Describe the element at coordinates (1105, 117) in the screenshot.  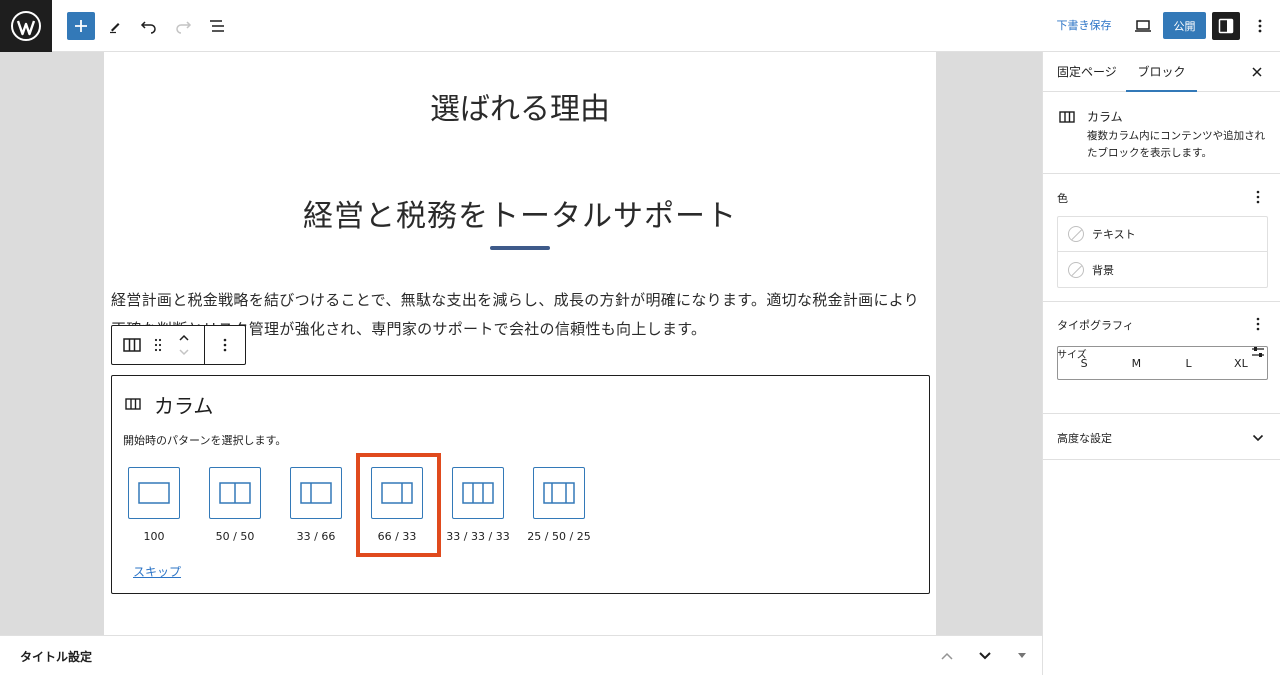
I see `block-card-title: カラム` at that location.